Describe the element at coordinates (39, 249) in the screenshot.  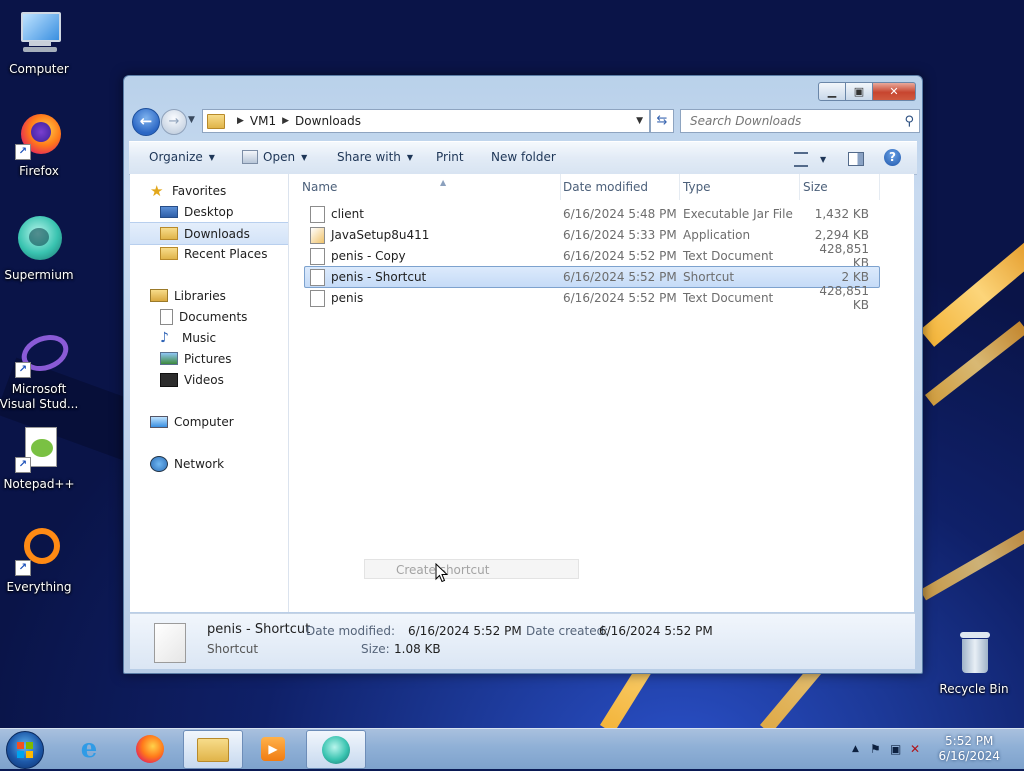
I see `desktop-icon-supermium: Supermium` at that location.